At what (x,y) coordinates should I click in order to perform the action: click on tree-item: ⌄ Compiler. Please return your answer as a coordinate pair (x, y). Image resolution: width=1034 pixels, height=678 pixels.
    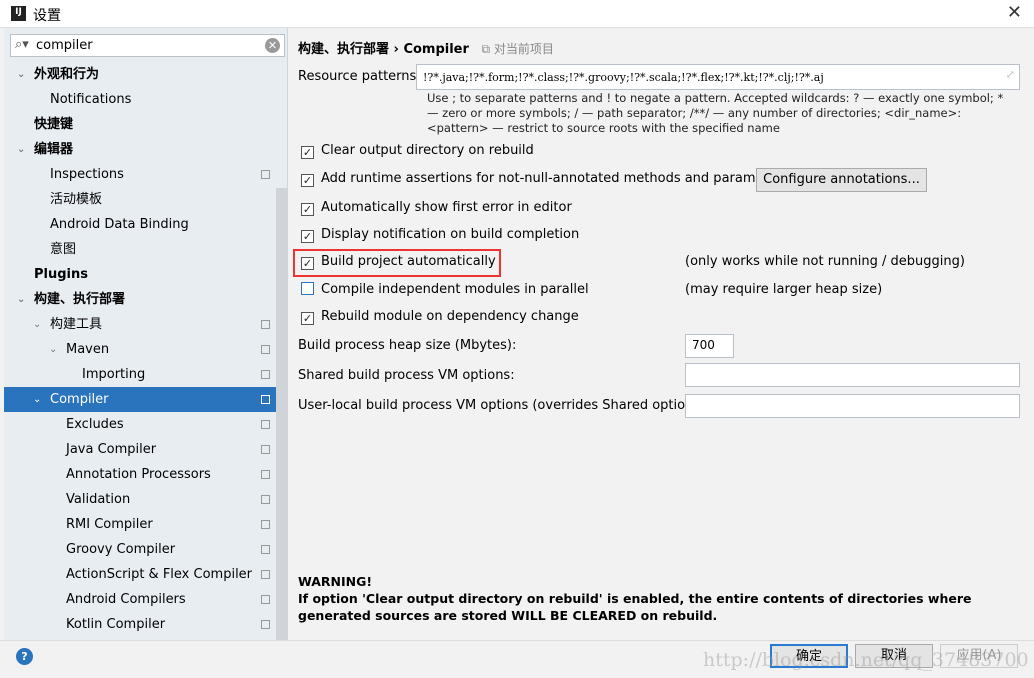
    Looking at the image, I should click on (140, 399).